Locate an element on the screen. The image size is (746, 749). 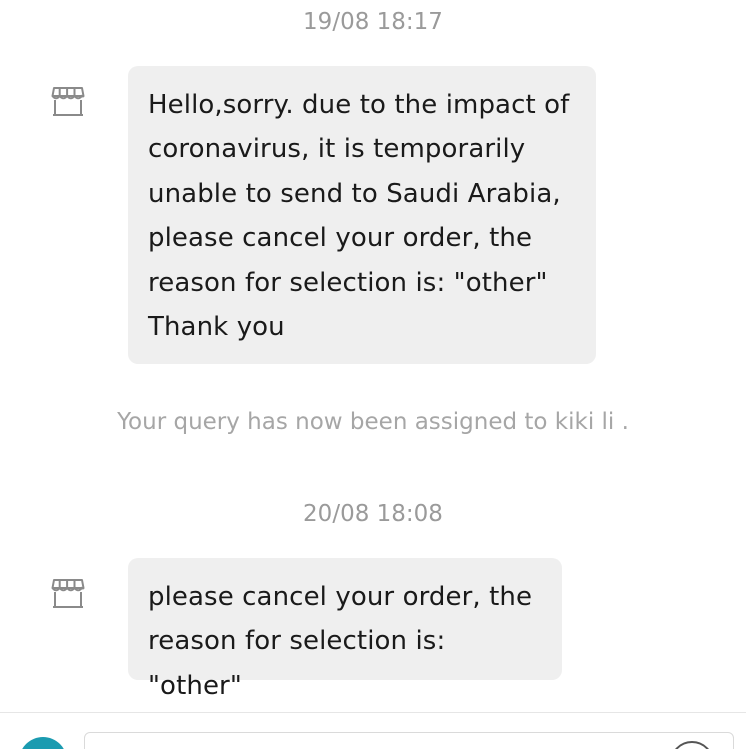
message-composer is located at coordinates (373, 730).